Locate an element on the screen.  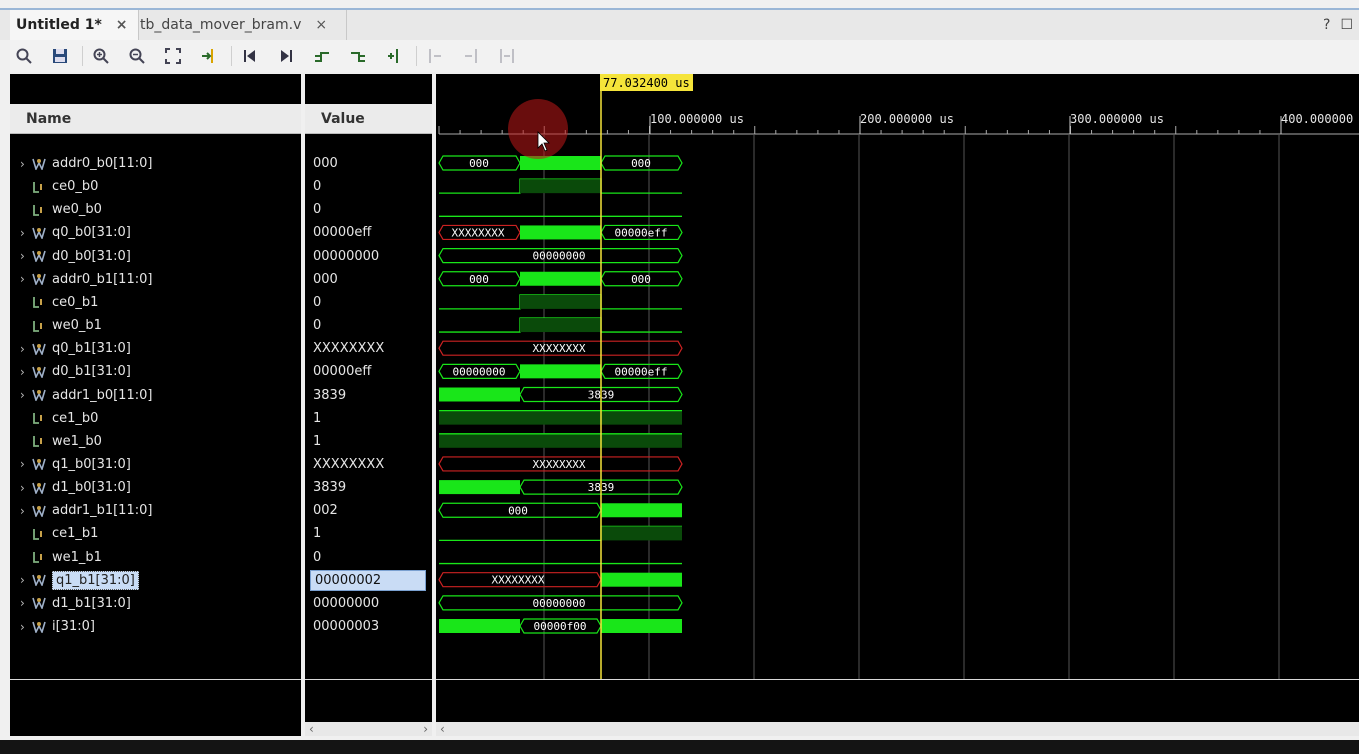
signal-name: ce1_b0 is located at coordinates (75, 418).